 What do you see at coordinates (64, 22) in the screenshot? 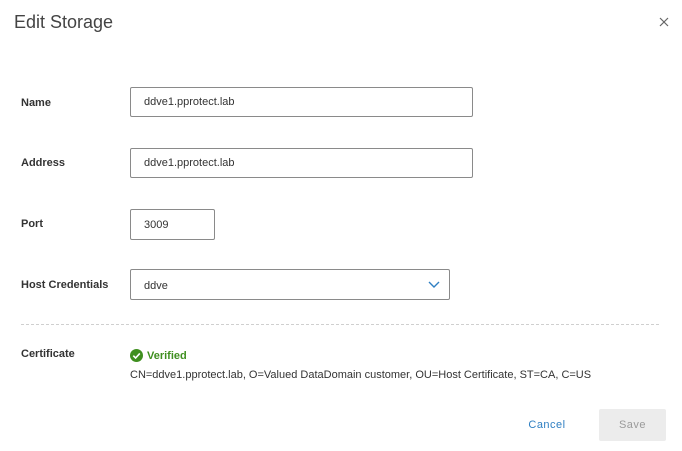
I see `dialog-title: Edit Storage` at bounding box center [64, 22].